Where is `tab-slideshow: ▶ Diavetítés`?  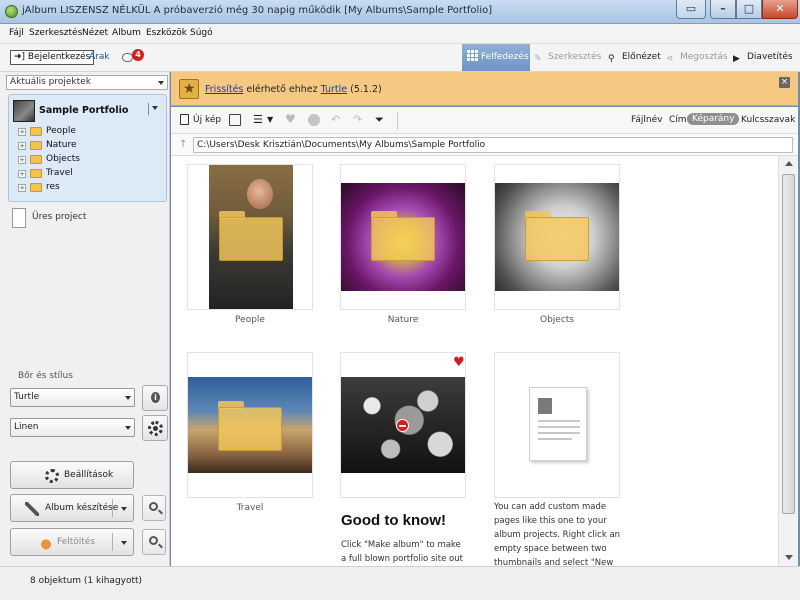 tab-slideshow: ▶ Diavetítés is located at coordinates (766, 57).